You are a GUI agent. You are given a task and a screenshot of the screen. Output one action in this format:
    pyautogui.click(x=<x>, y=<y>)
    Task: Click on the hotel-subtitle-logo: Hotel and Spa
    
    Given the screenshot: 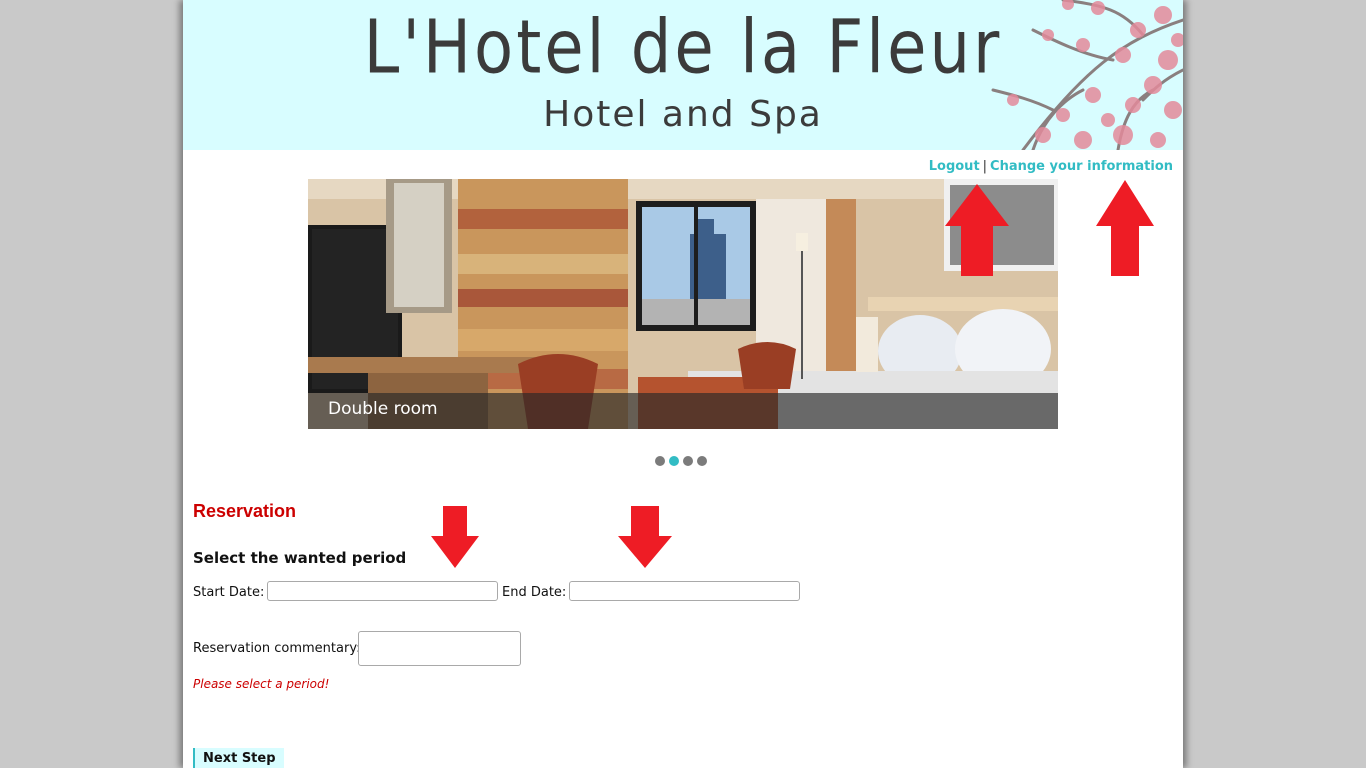 What is the action you would take?
    pyautogui.click(x=683, y=114)
    